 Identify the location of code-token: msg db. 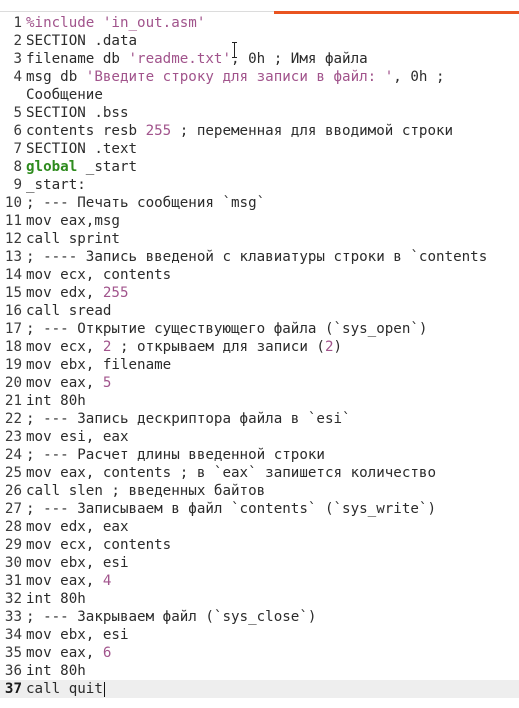
(56, 77).